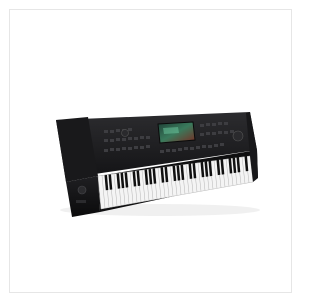 This screenshot has height=302, width=320. I want to click on display-highlight, so click(171, 130).